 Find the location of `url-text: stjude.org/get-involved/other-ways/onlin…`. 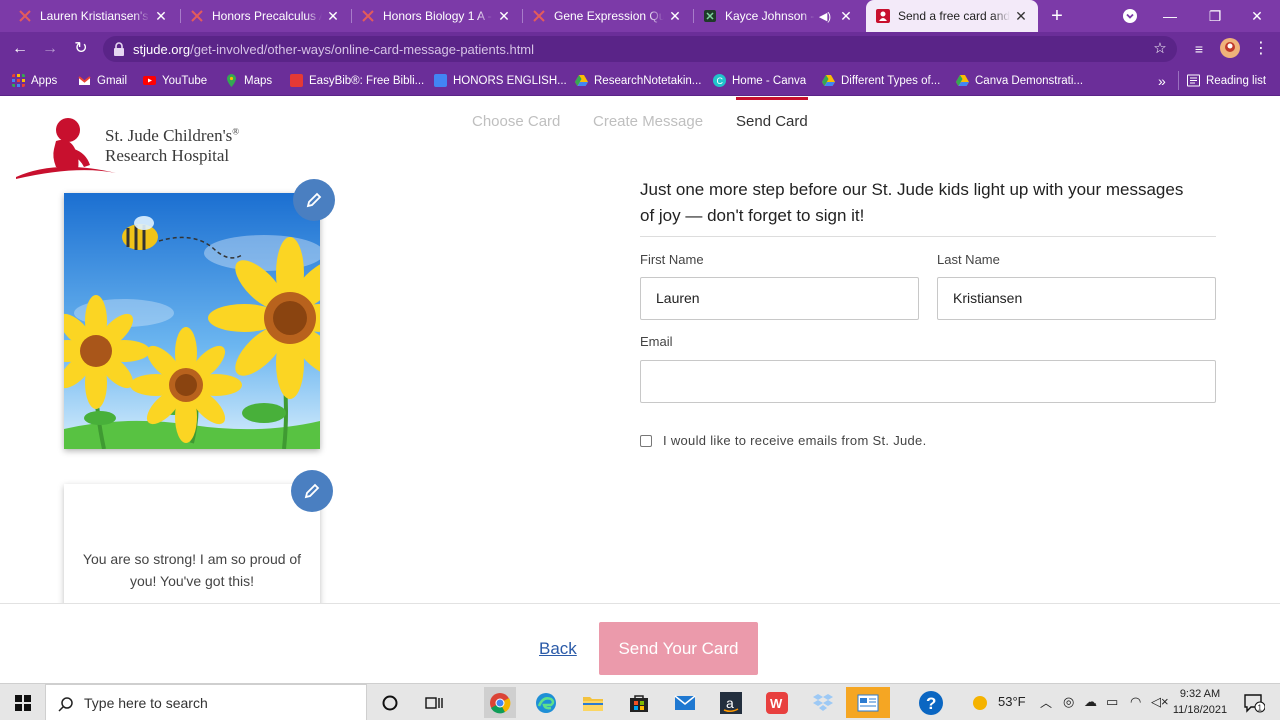

url-text: stjude.org/get-involved/other-ways/onlin… is located at coordinates (333, 49).